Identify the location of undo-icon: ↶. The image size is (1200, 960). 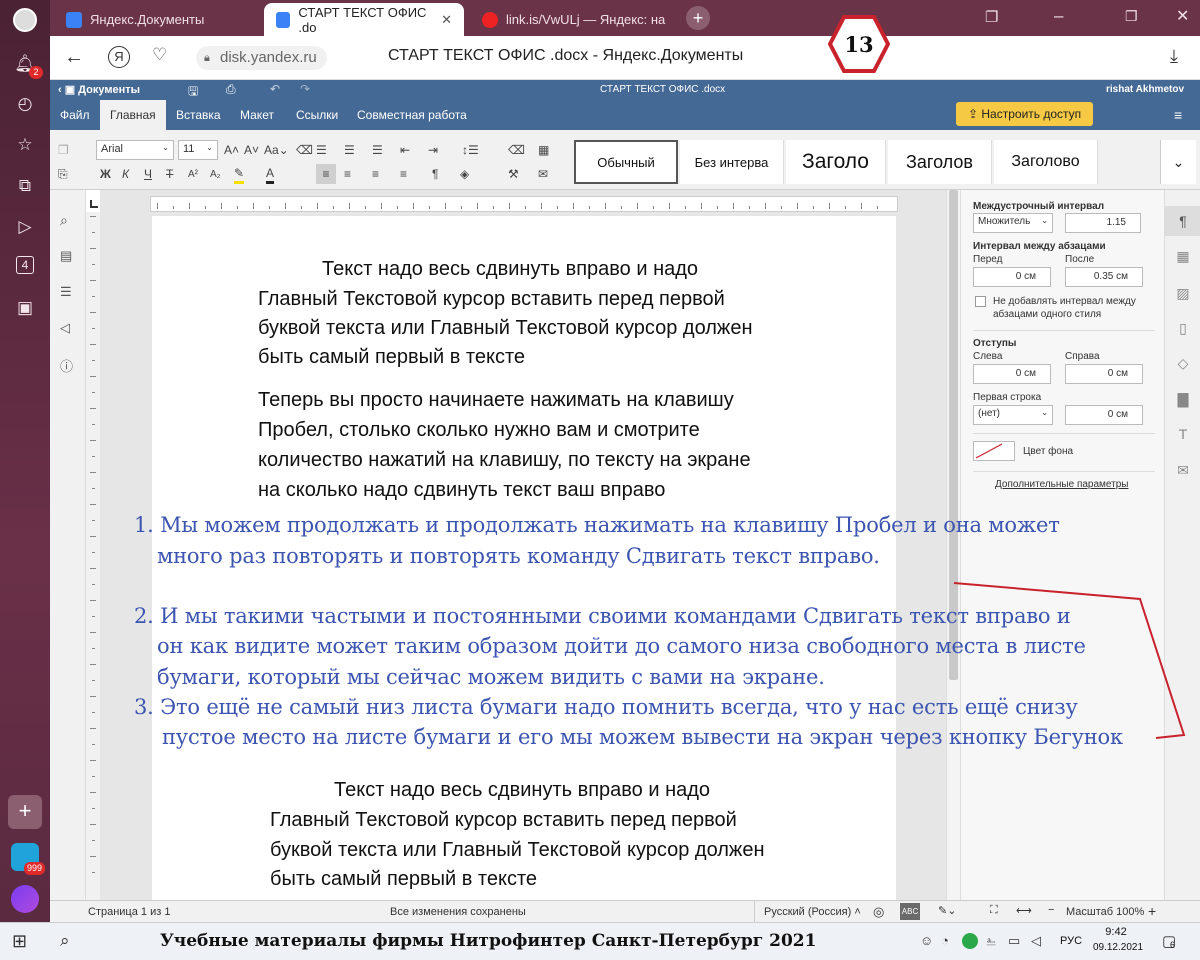
(275, 89).